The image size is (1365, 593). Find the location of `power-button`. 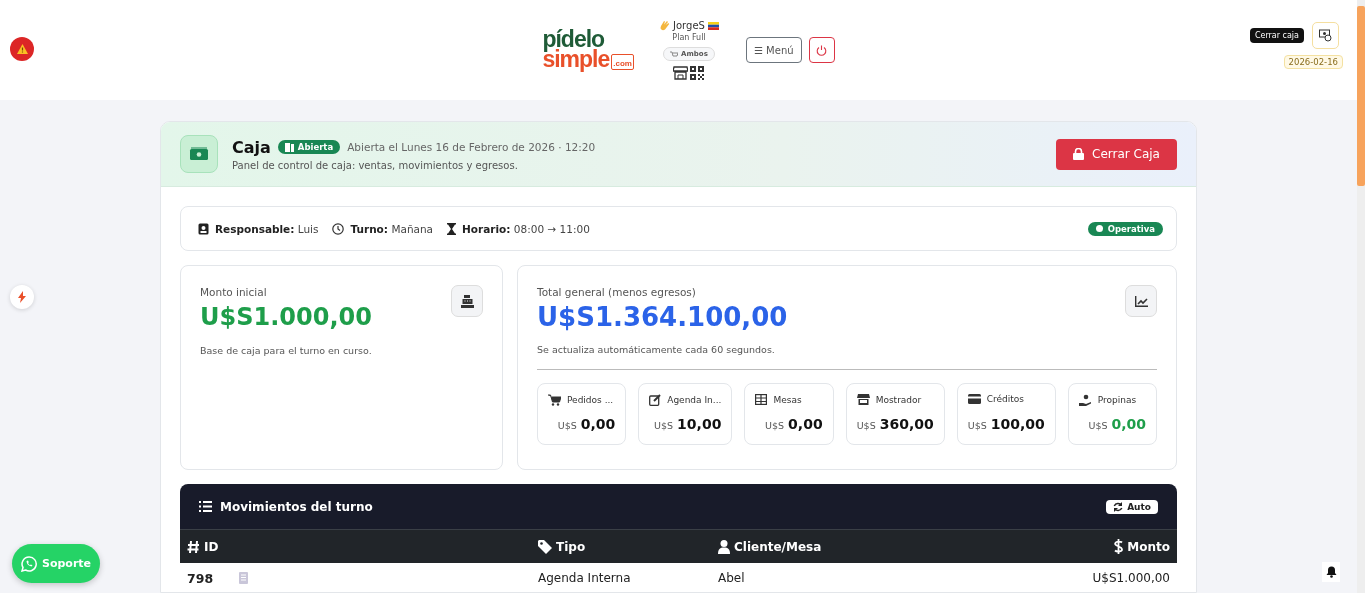

power-button is located at coordinates (821, 50).